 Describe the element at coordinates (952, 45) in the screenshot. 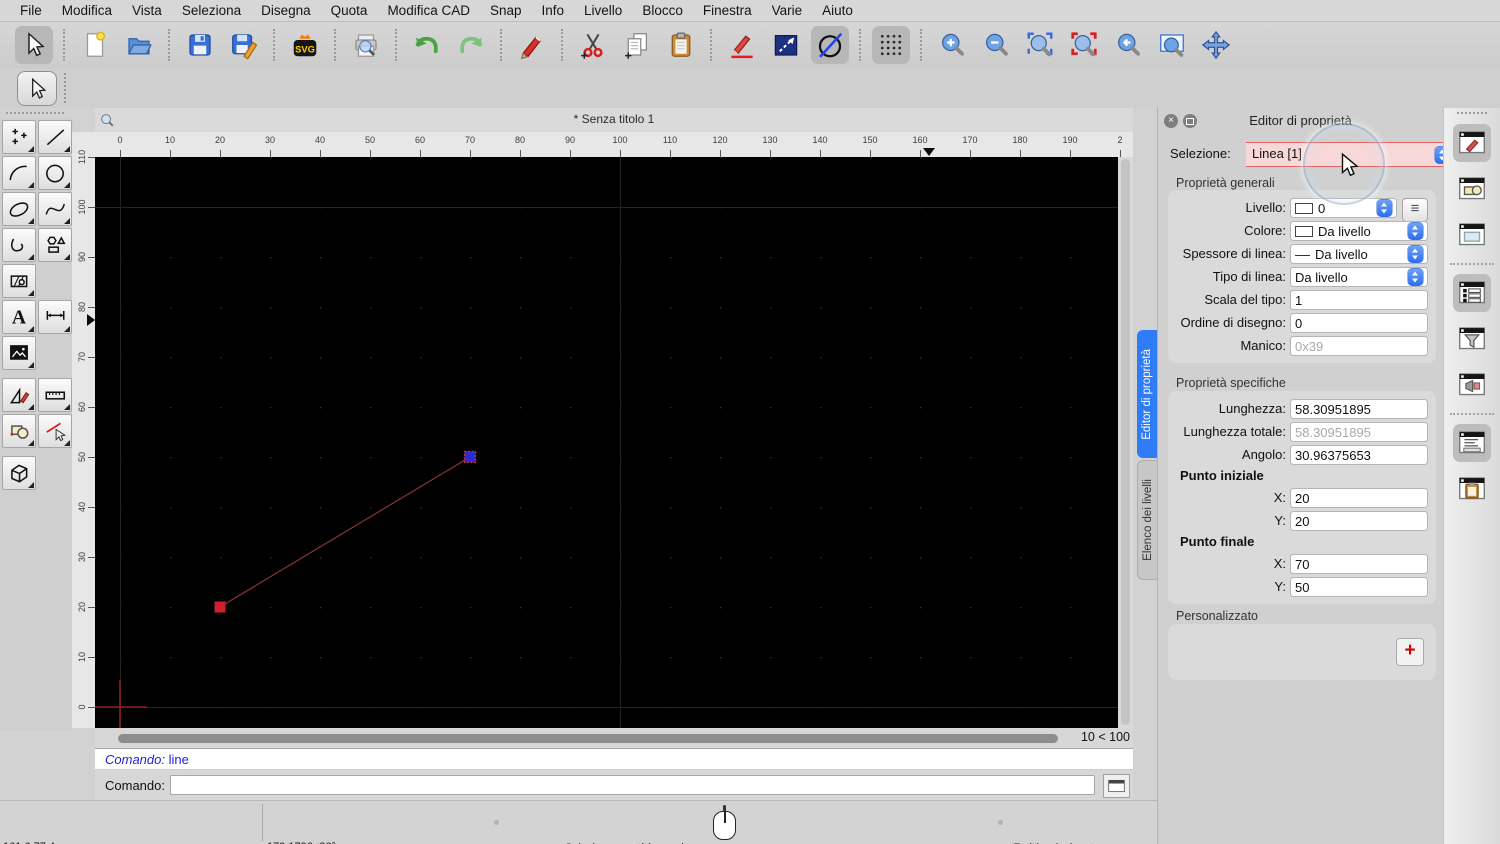

I see `zoom-in-button` at that location.